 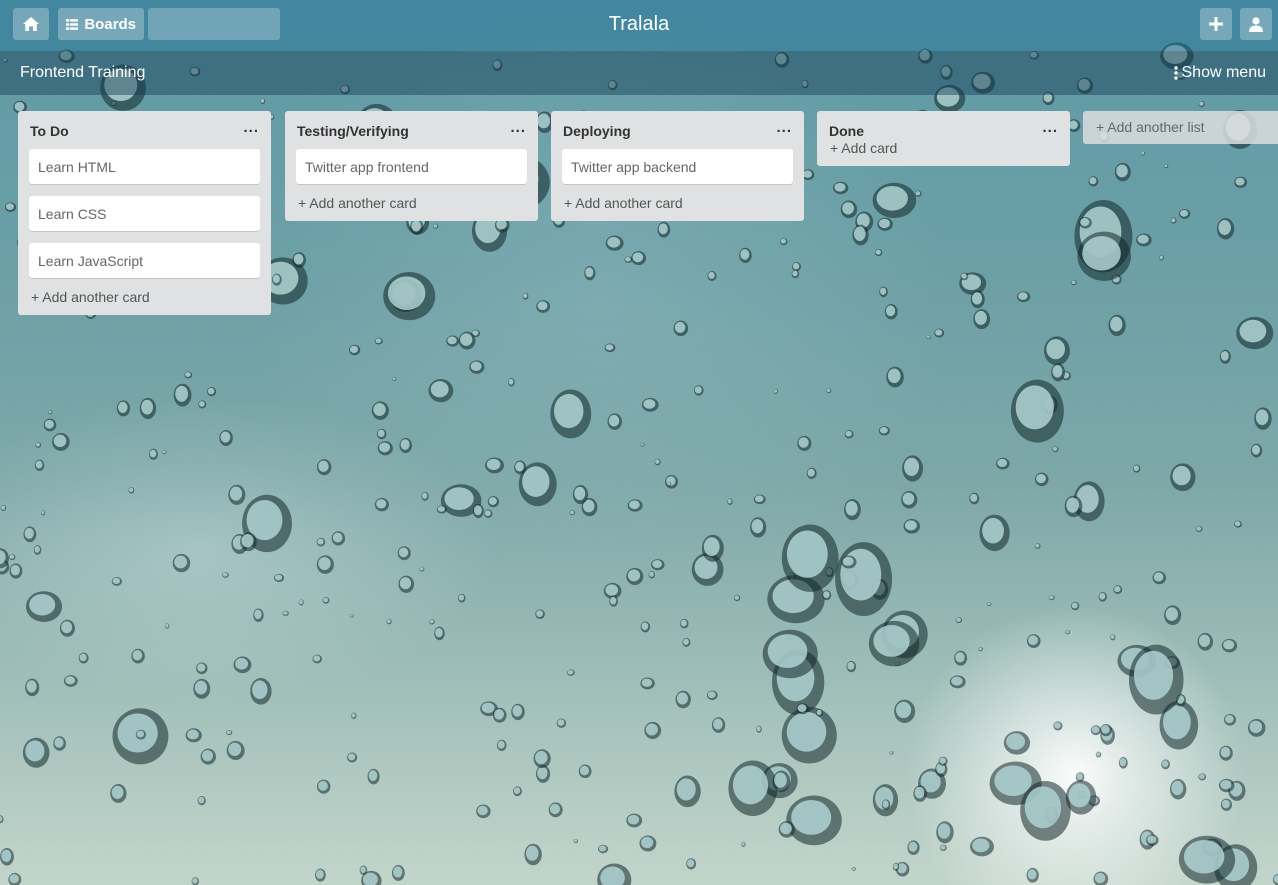 I want to click on board-title: Frontend Training, so click(x=82, y=73).